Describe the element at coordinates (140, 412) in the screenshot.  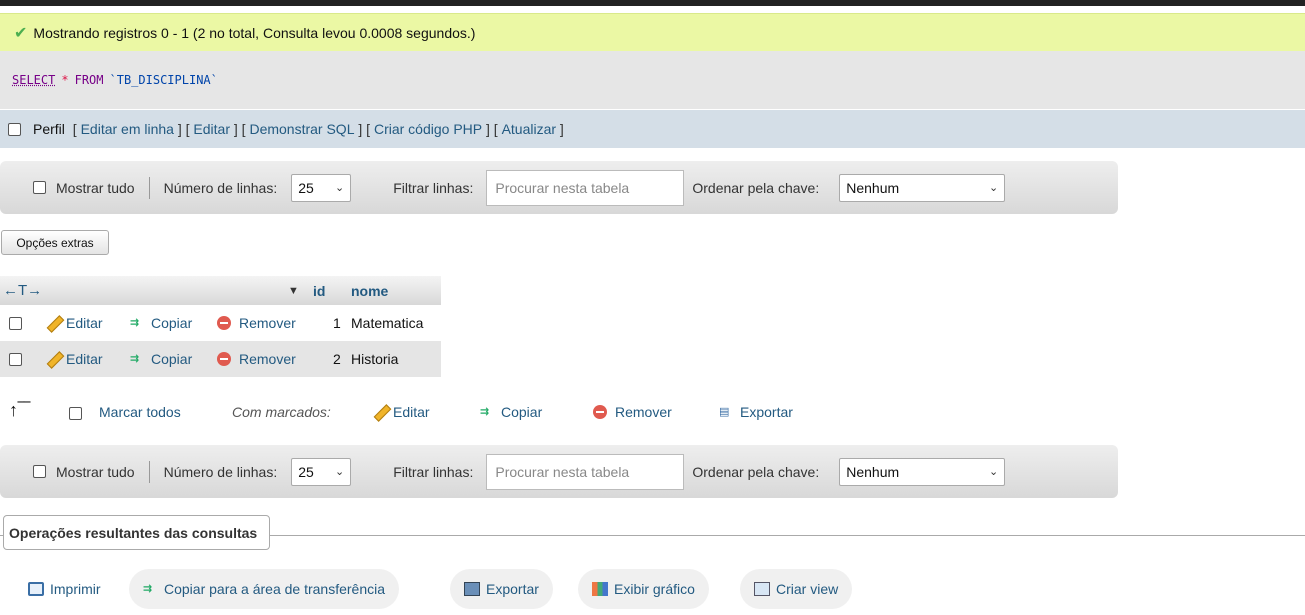
I see `check-all-link: Marcar todos` at that location.